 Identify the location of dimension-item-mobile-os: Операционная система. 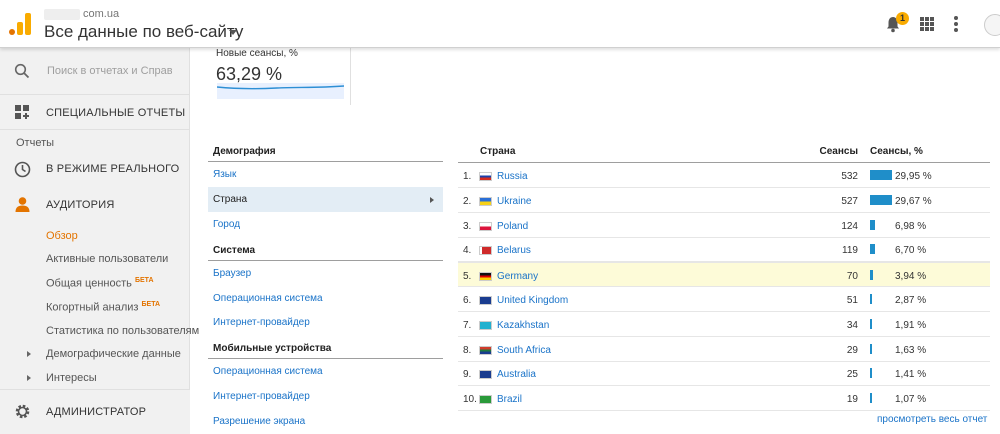
(325, 371).